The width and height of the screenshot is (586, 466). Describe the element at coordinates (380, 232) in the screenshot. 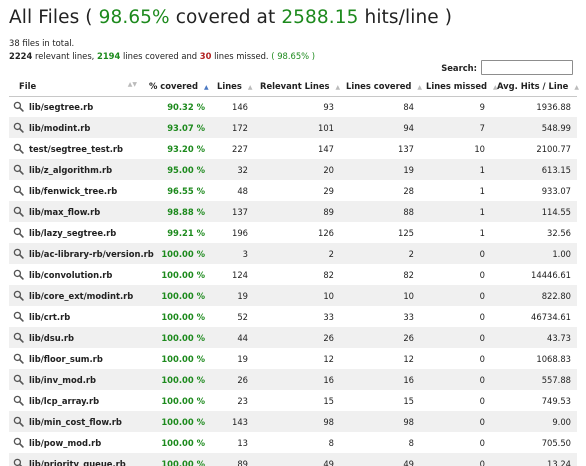

I see `cell-lines-covered: 125` at that location.